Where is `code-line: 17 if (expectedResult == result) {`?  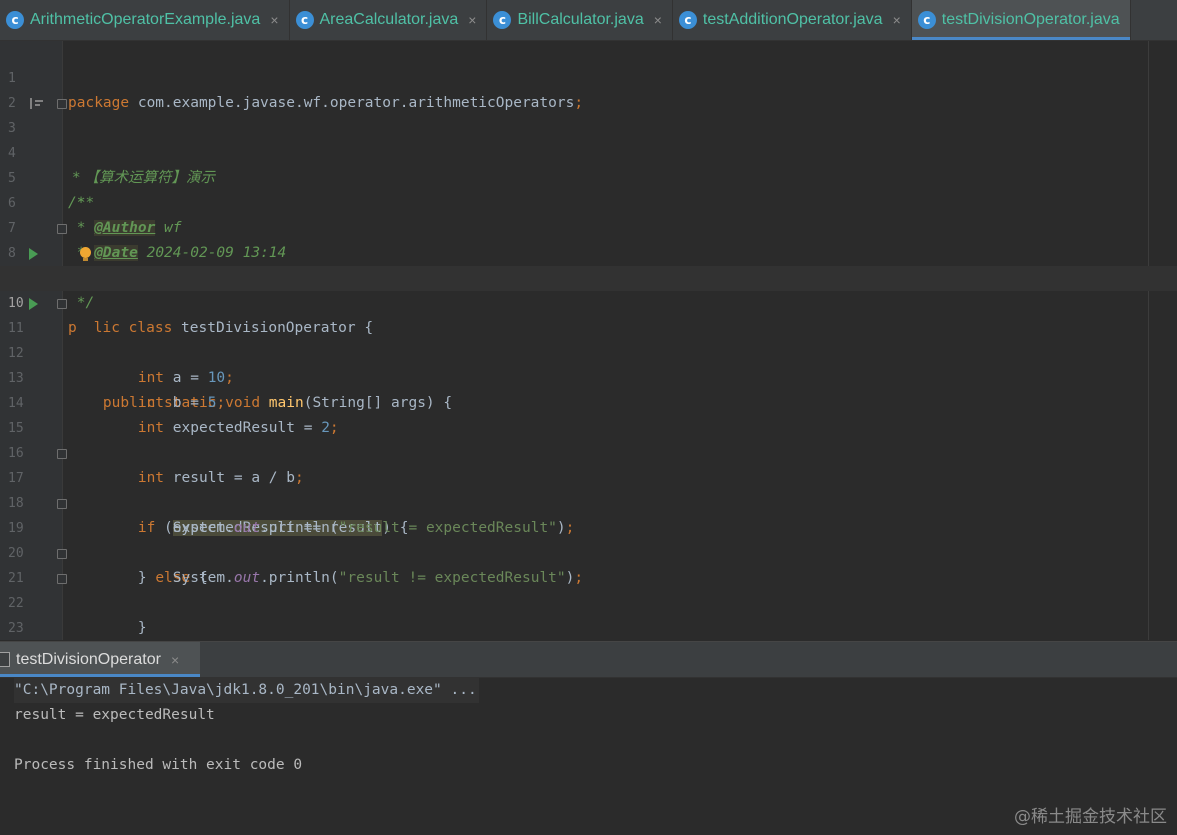
code-line: 17 if (expectedResult == result) { is located at coordinates (588, 488).